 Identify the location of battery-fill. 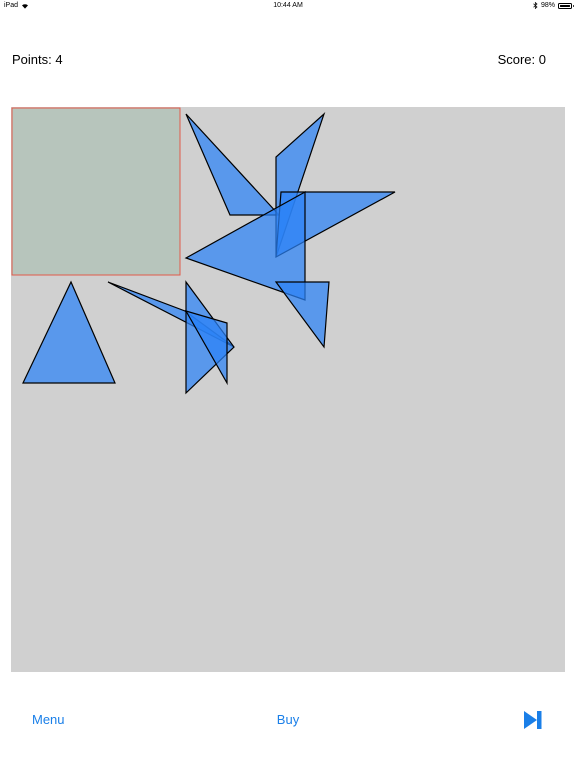
(565, 5).